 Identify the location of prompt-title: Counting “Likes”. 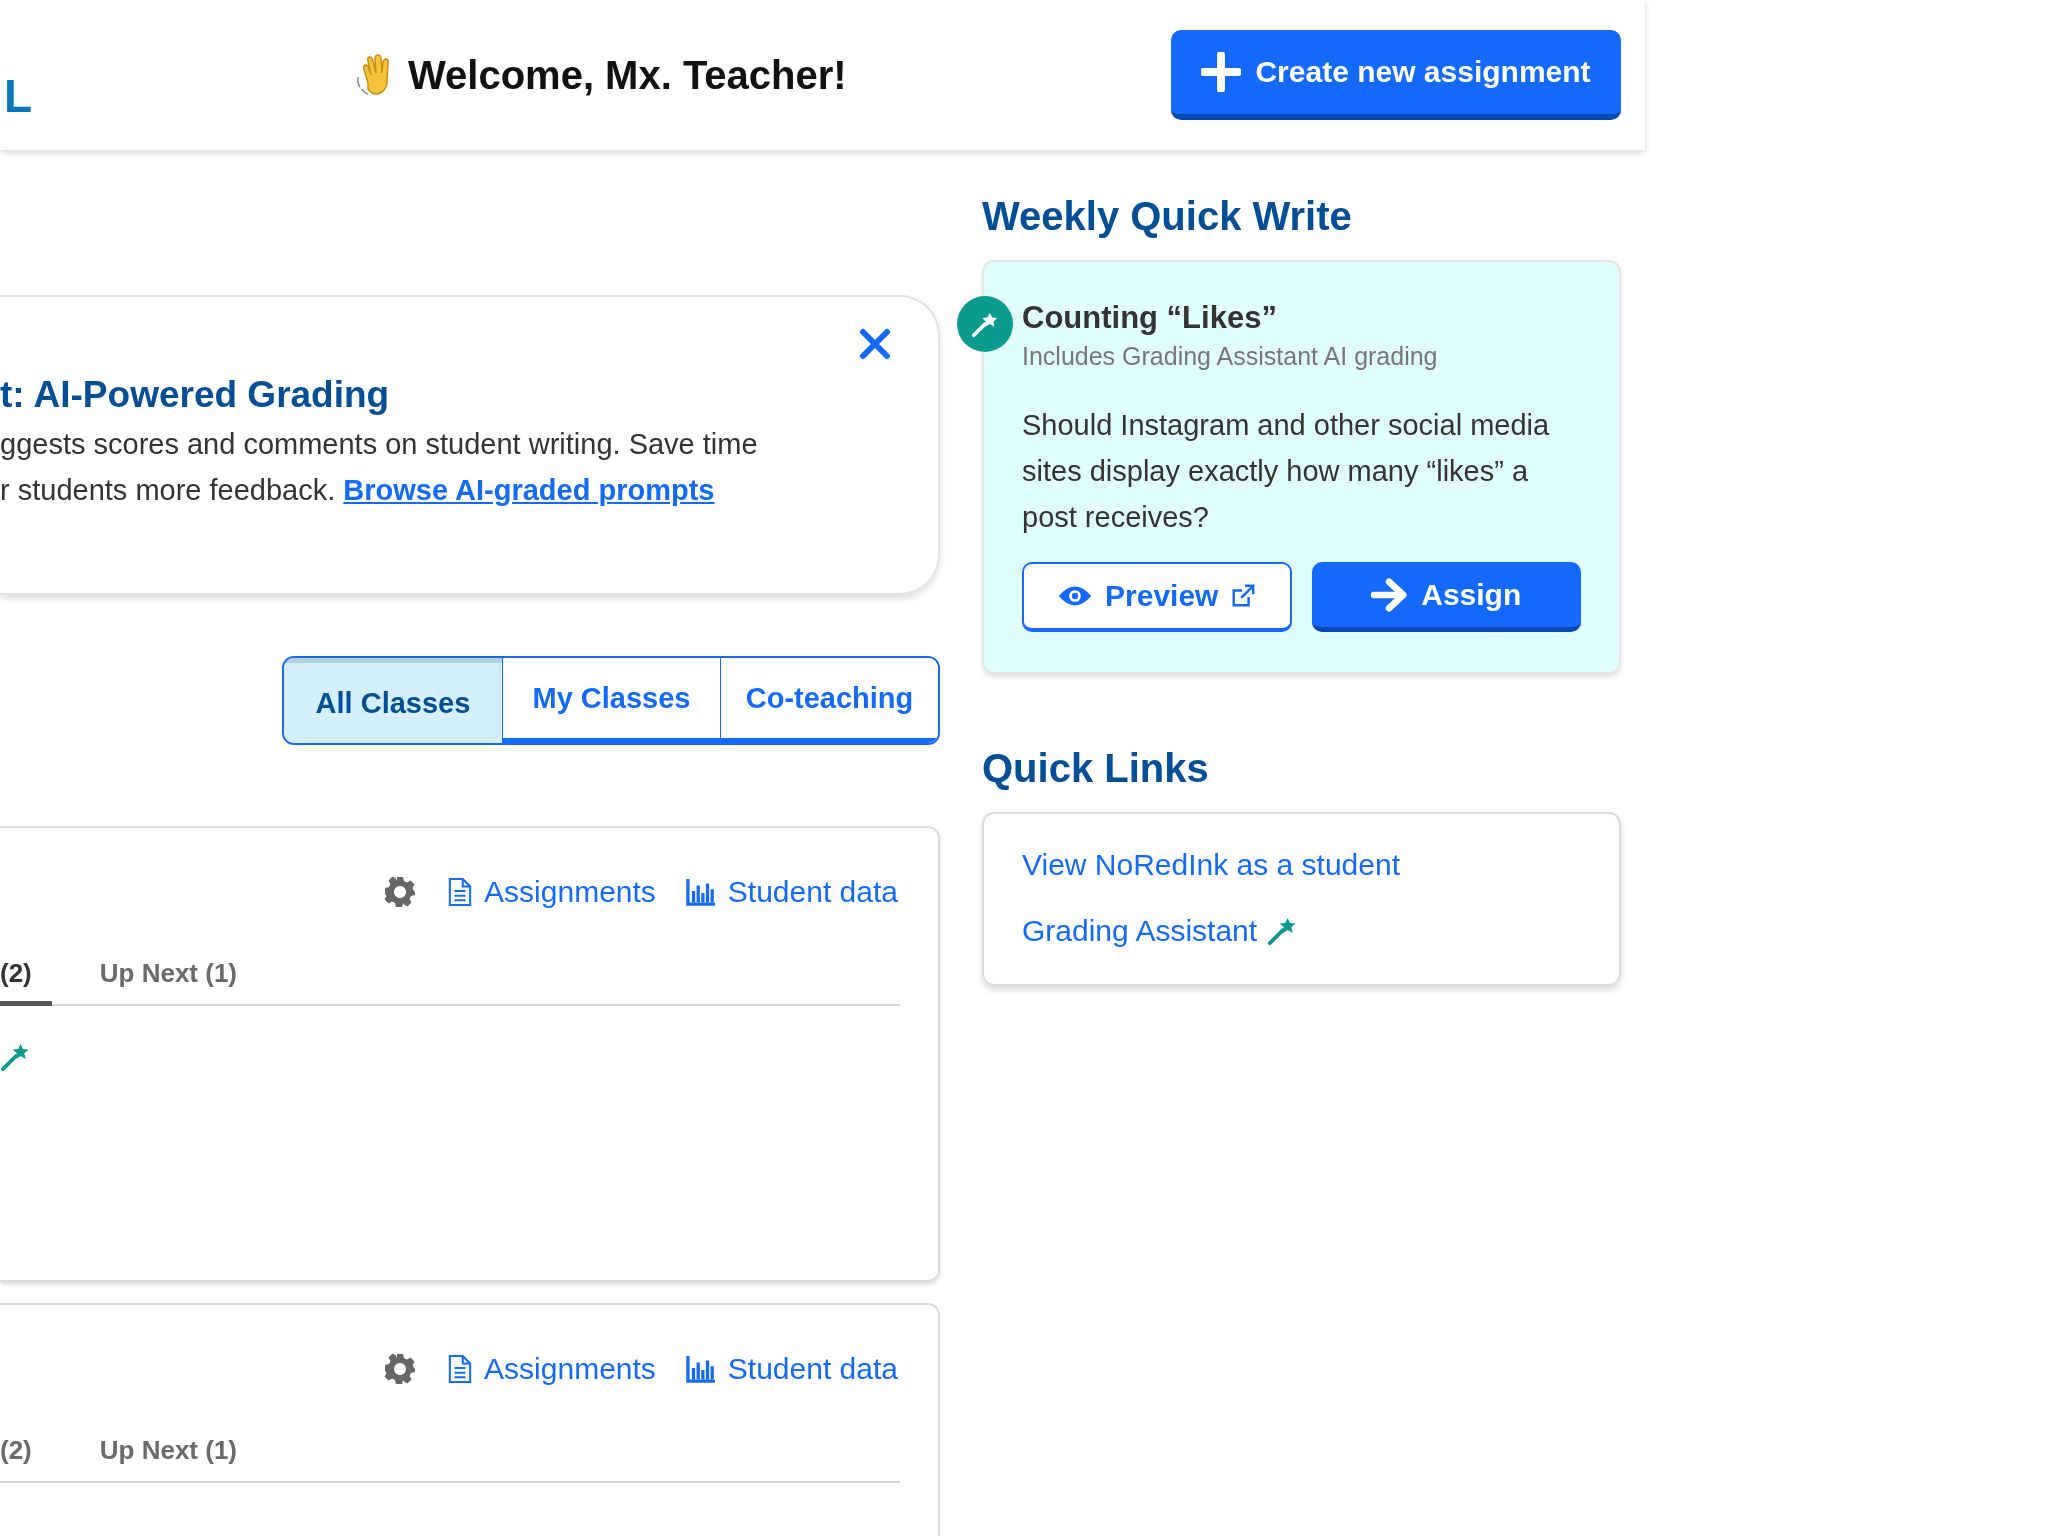
(1150, 318).